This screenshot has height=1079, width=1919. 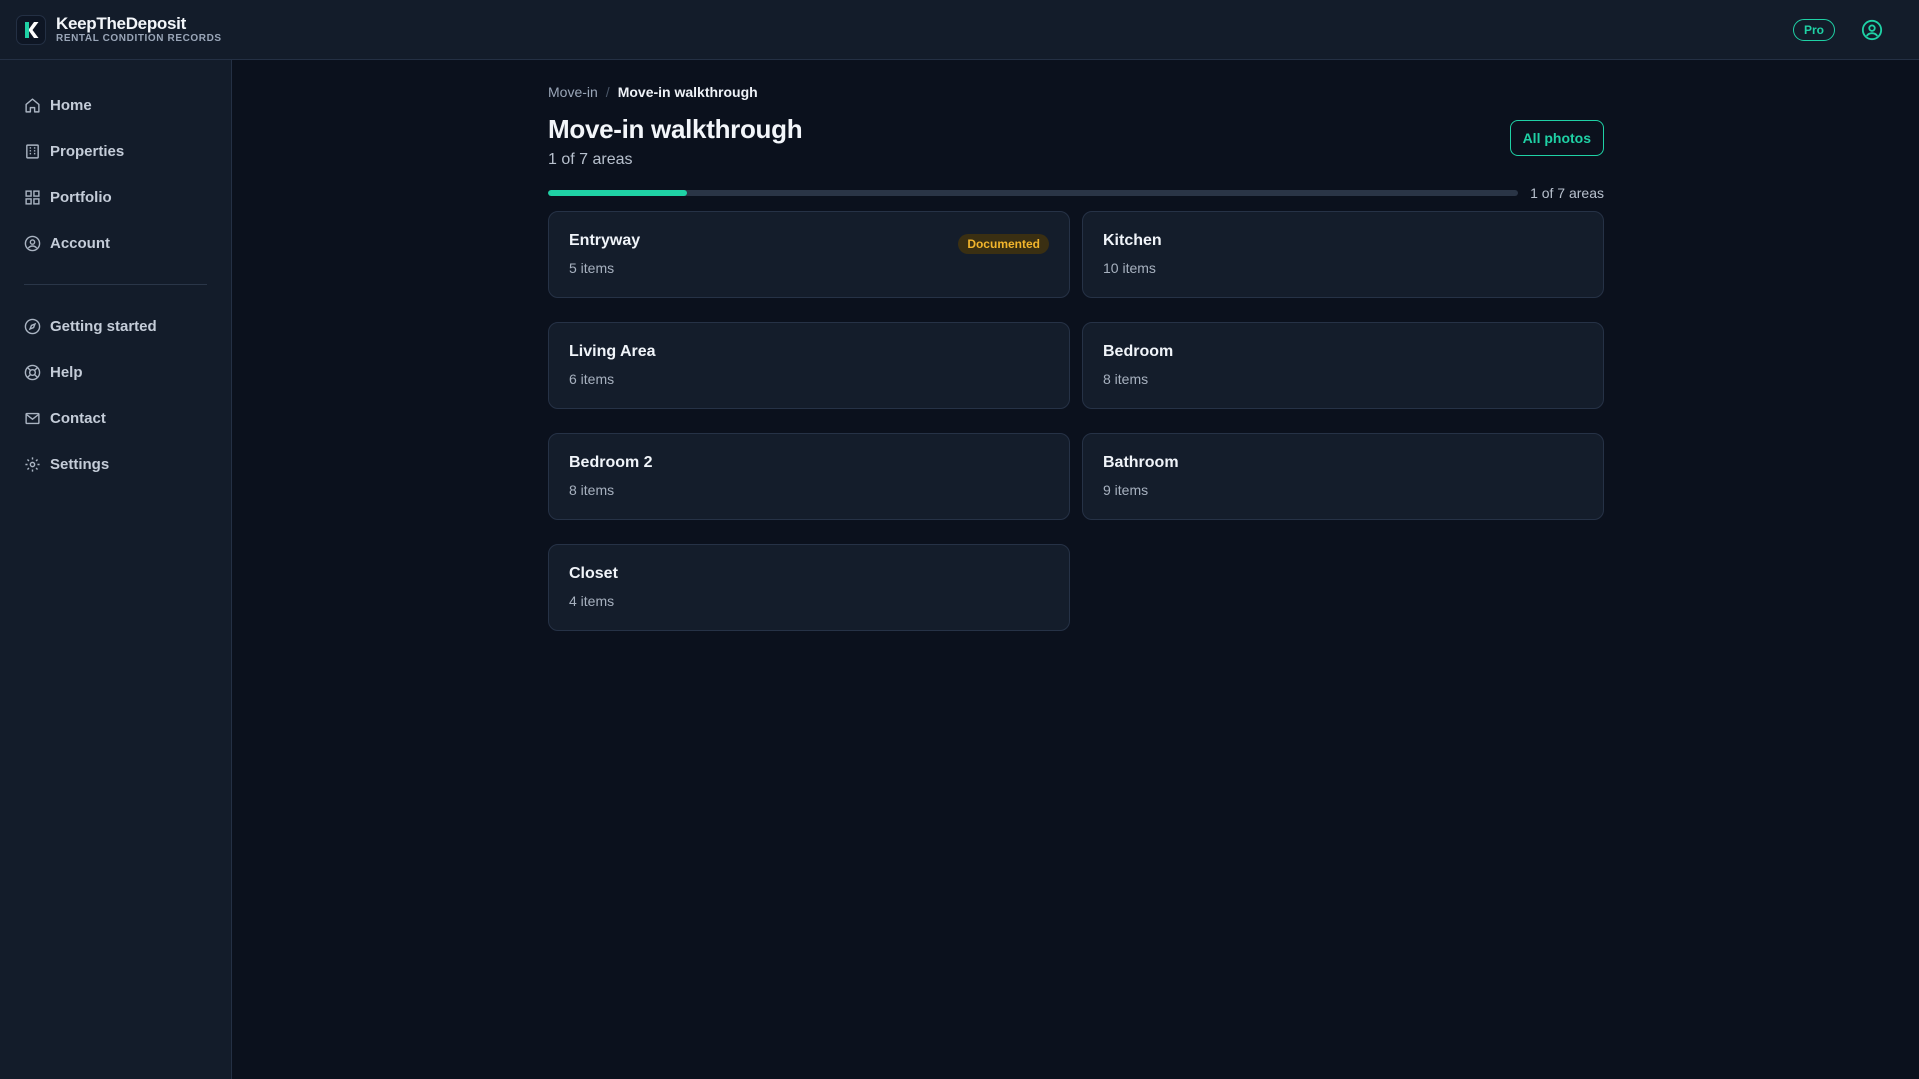 What do you see at coordinates (1872, 30) in the screenshot?
I see `user-avatar-icon` at bounding box center [1872, 30].